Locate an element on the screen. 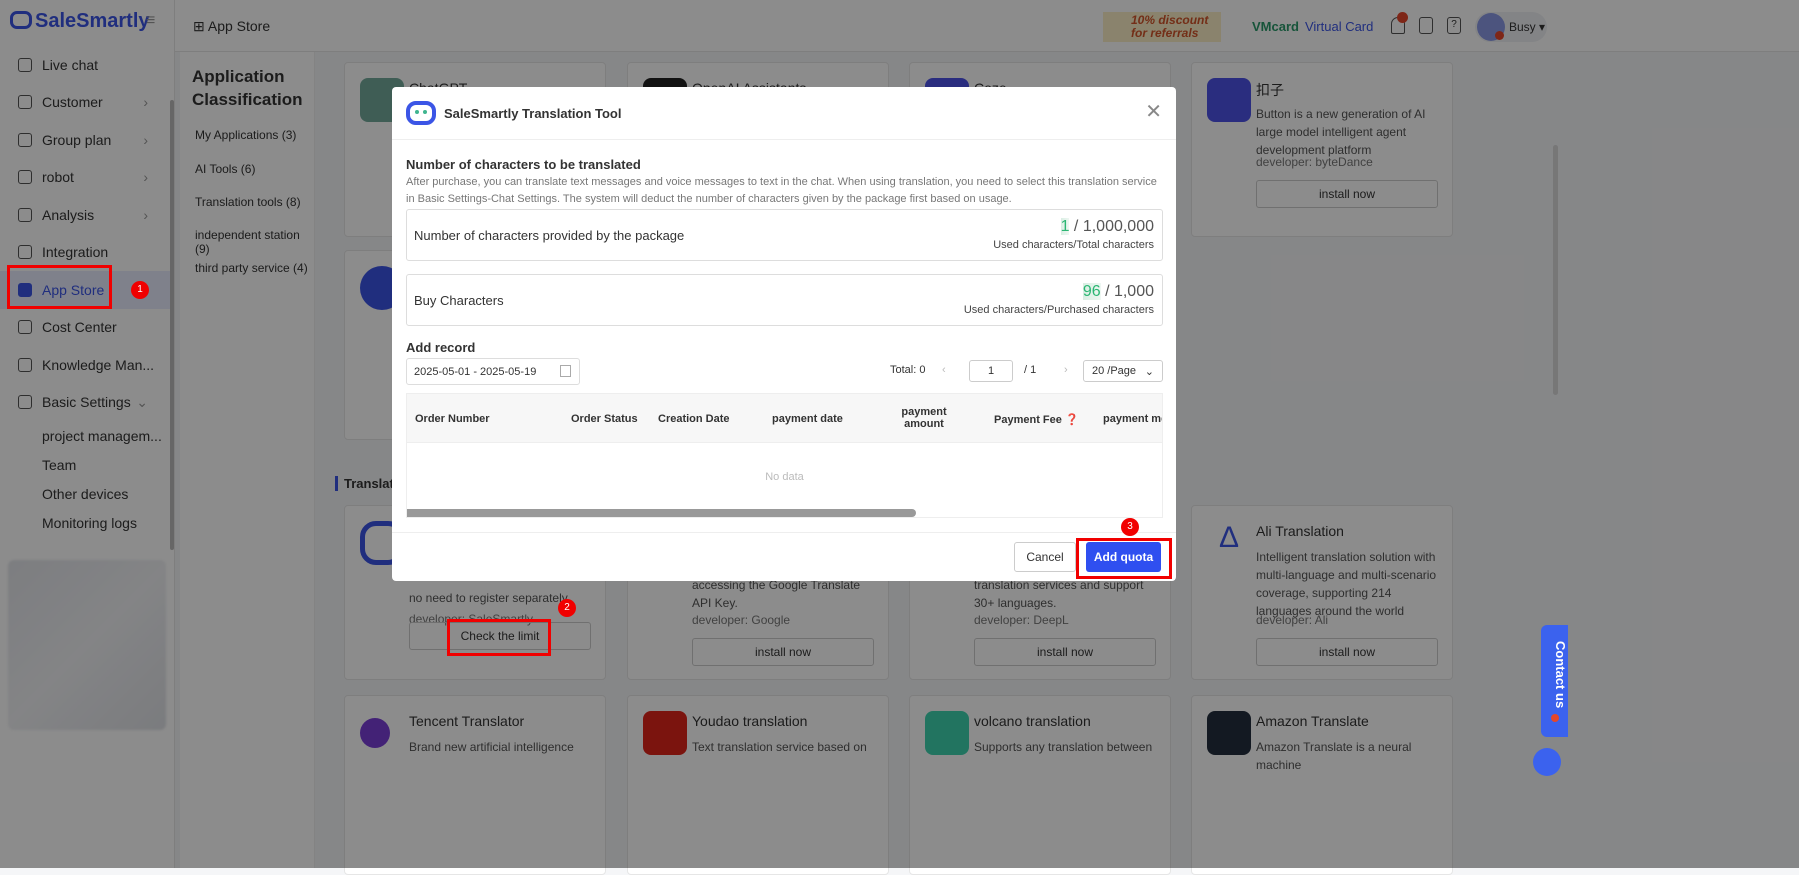 This screenshot has height=875, width=1799. help-icon: ❓ is located at coordinates (1072, 420).